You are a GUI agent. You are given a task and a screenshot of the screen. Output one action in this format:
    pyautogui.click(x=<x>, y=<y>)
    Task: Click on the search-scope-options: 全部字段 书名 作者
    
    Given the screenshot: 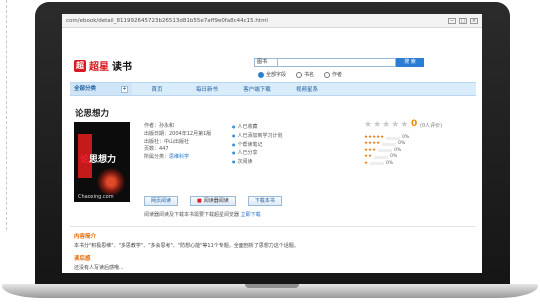 What is the action you would take?
    pyautogui.click(x=300, y=74)
    